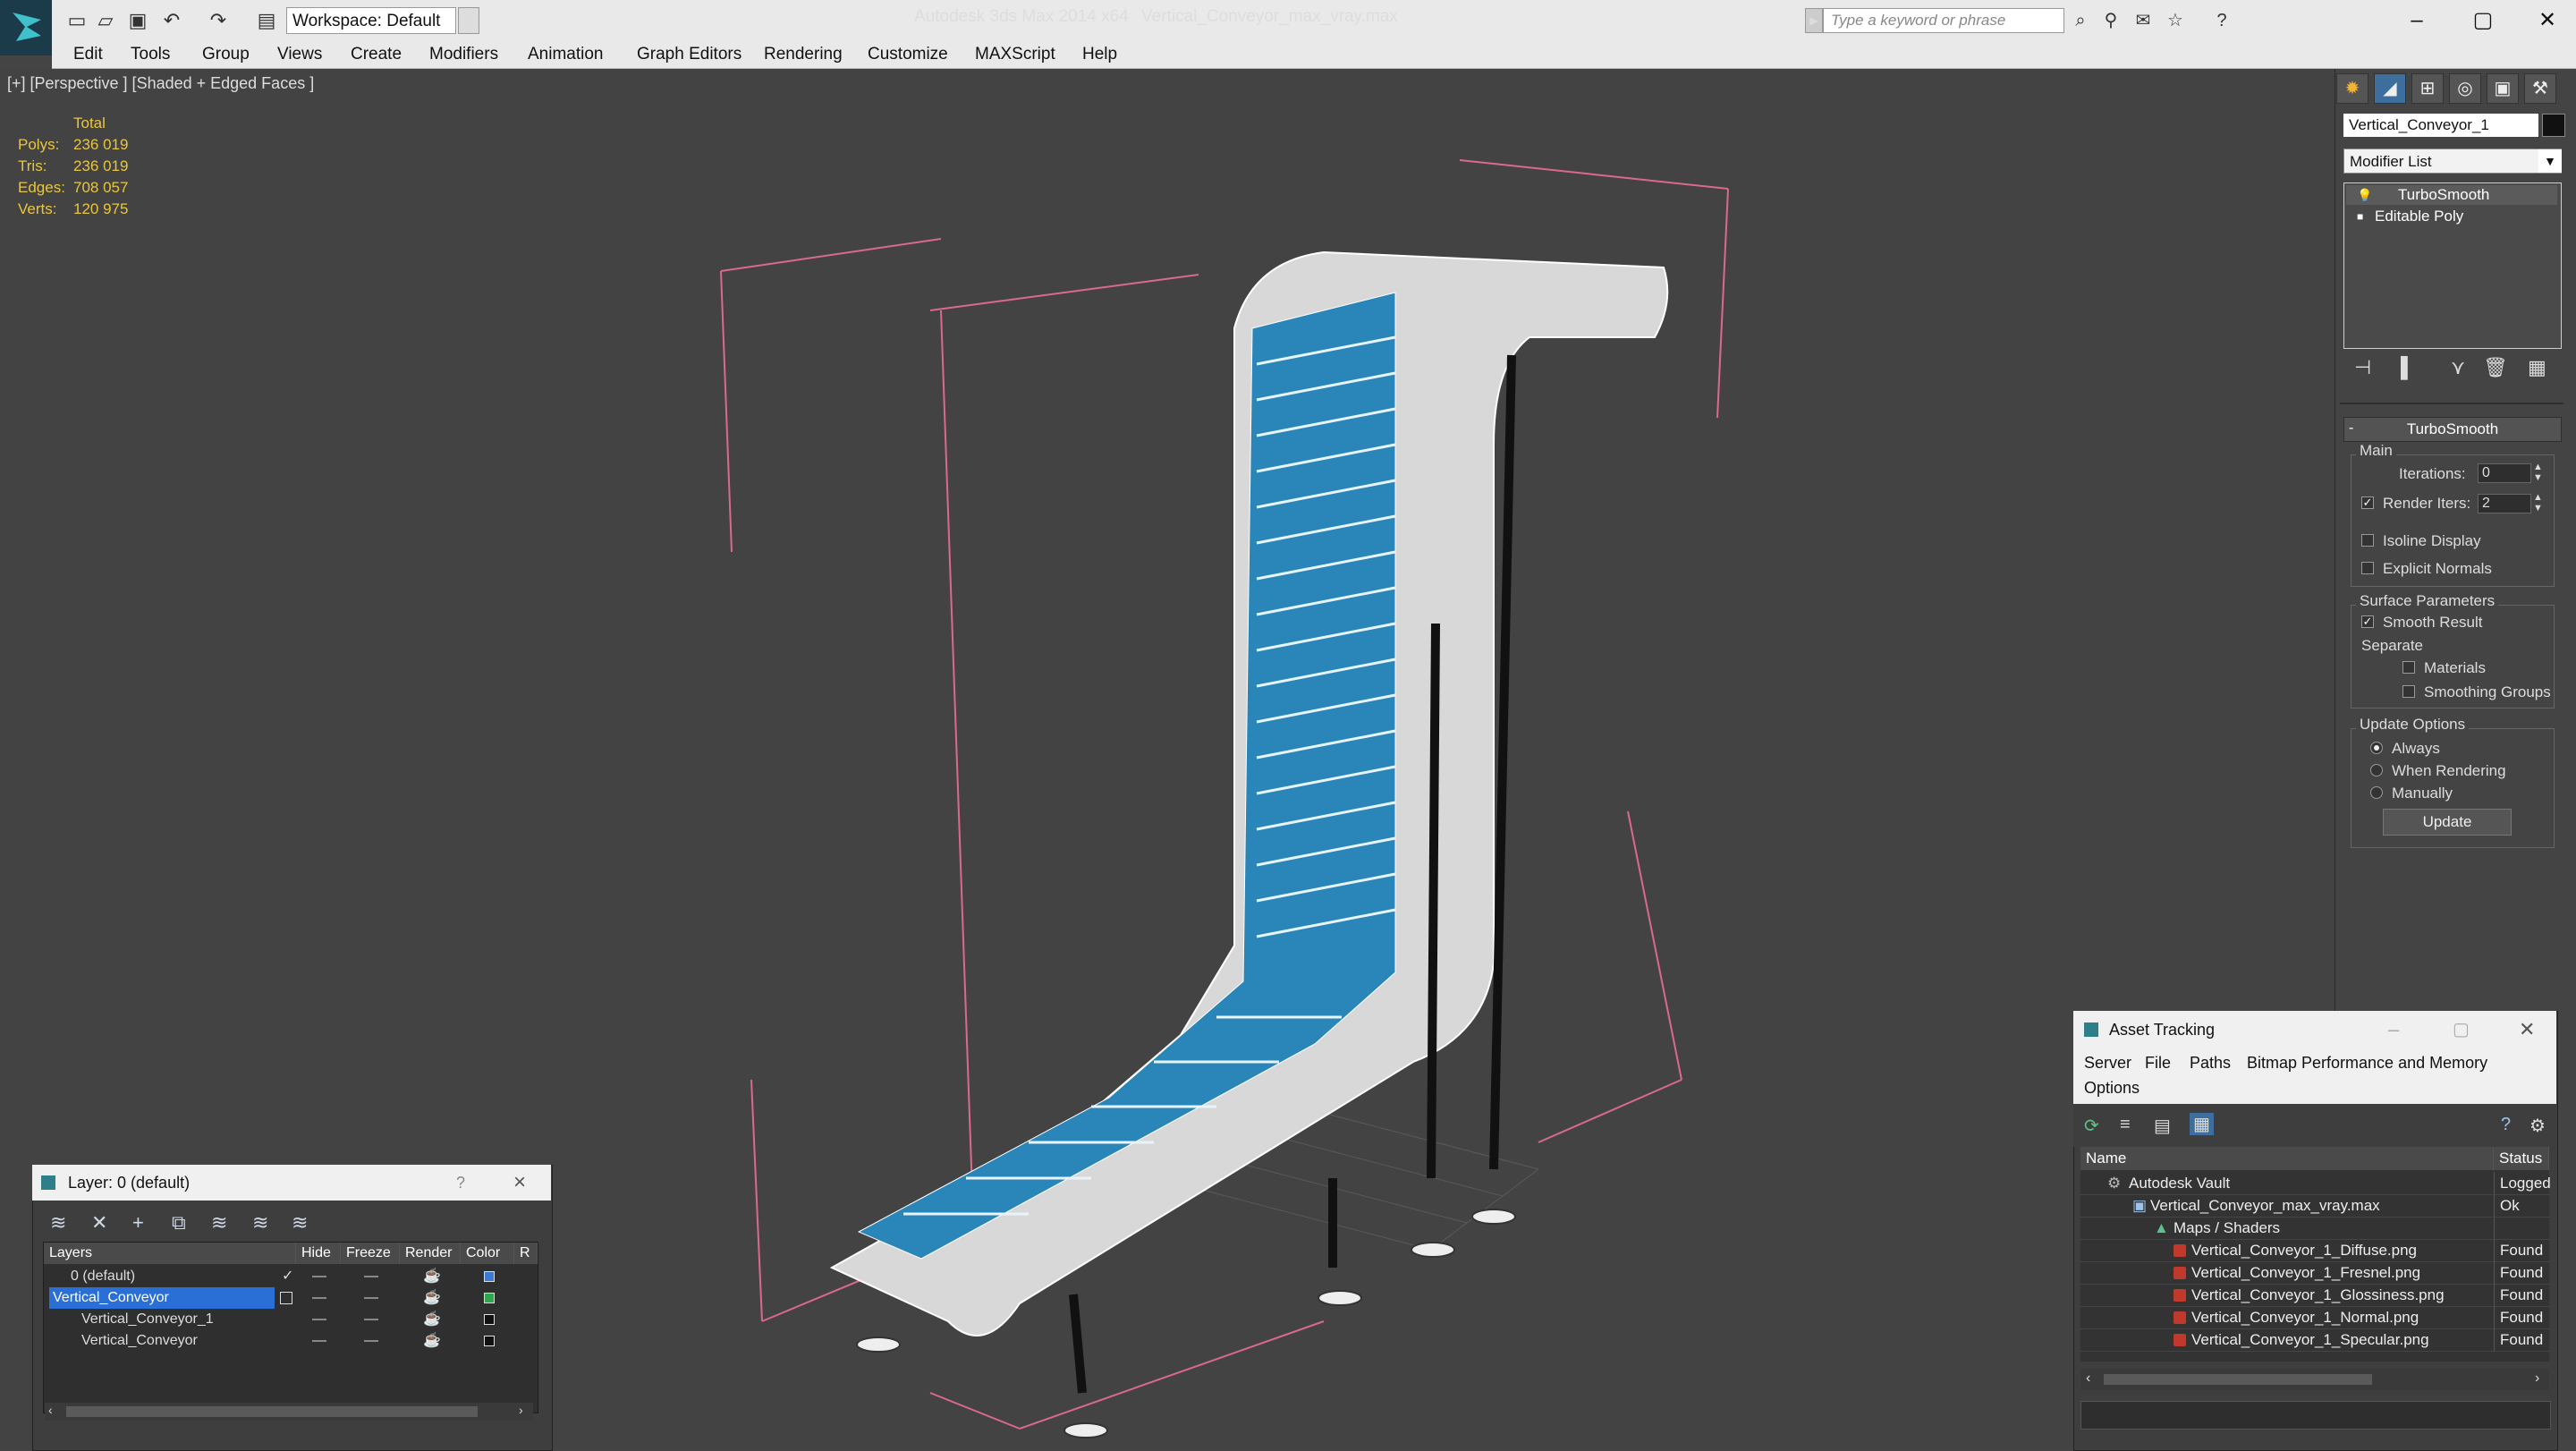  I want to click on menu-maxscript: MAXScript, so click(1015, 54).